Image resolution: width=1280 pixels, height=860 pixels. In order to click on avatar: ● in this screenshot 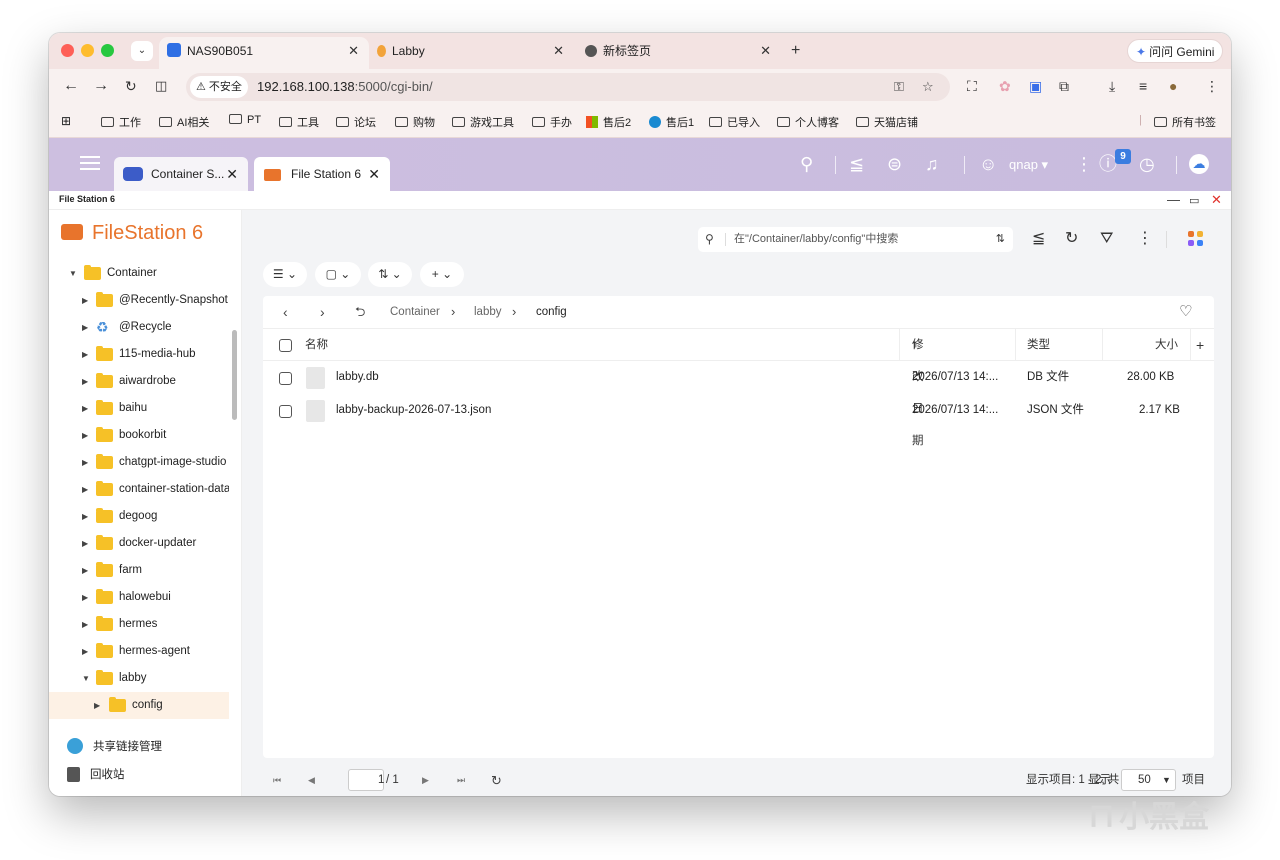, I will do `click(1173, 86)`.